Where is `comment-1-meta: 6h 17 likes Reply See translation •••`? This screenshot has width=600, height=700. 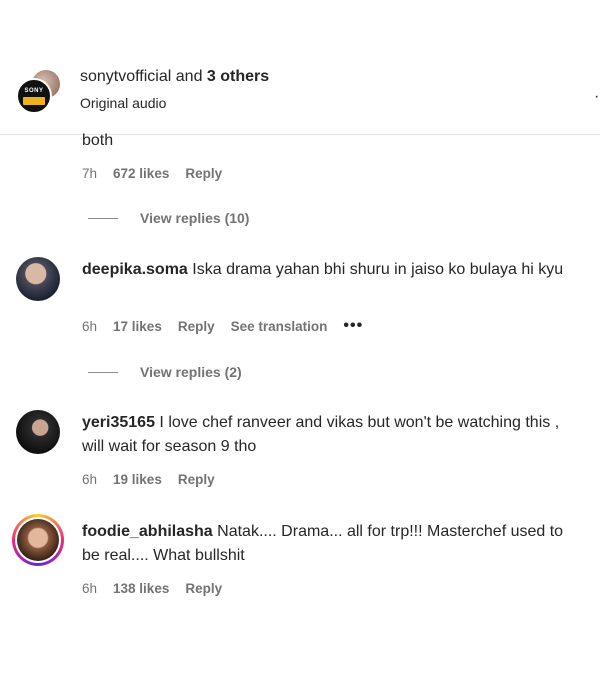 comment-1-meta: 6h 17 likes Reply See translation ••• is located at coordinates (332, 326).